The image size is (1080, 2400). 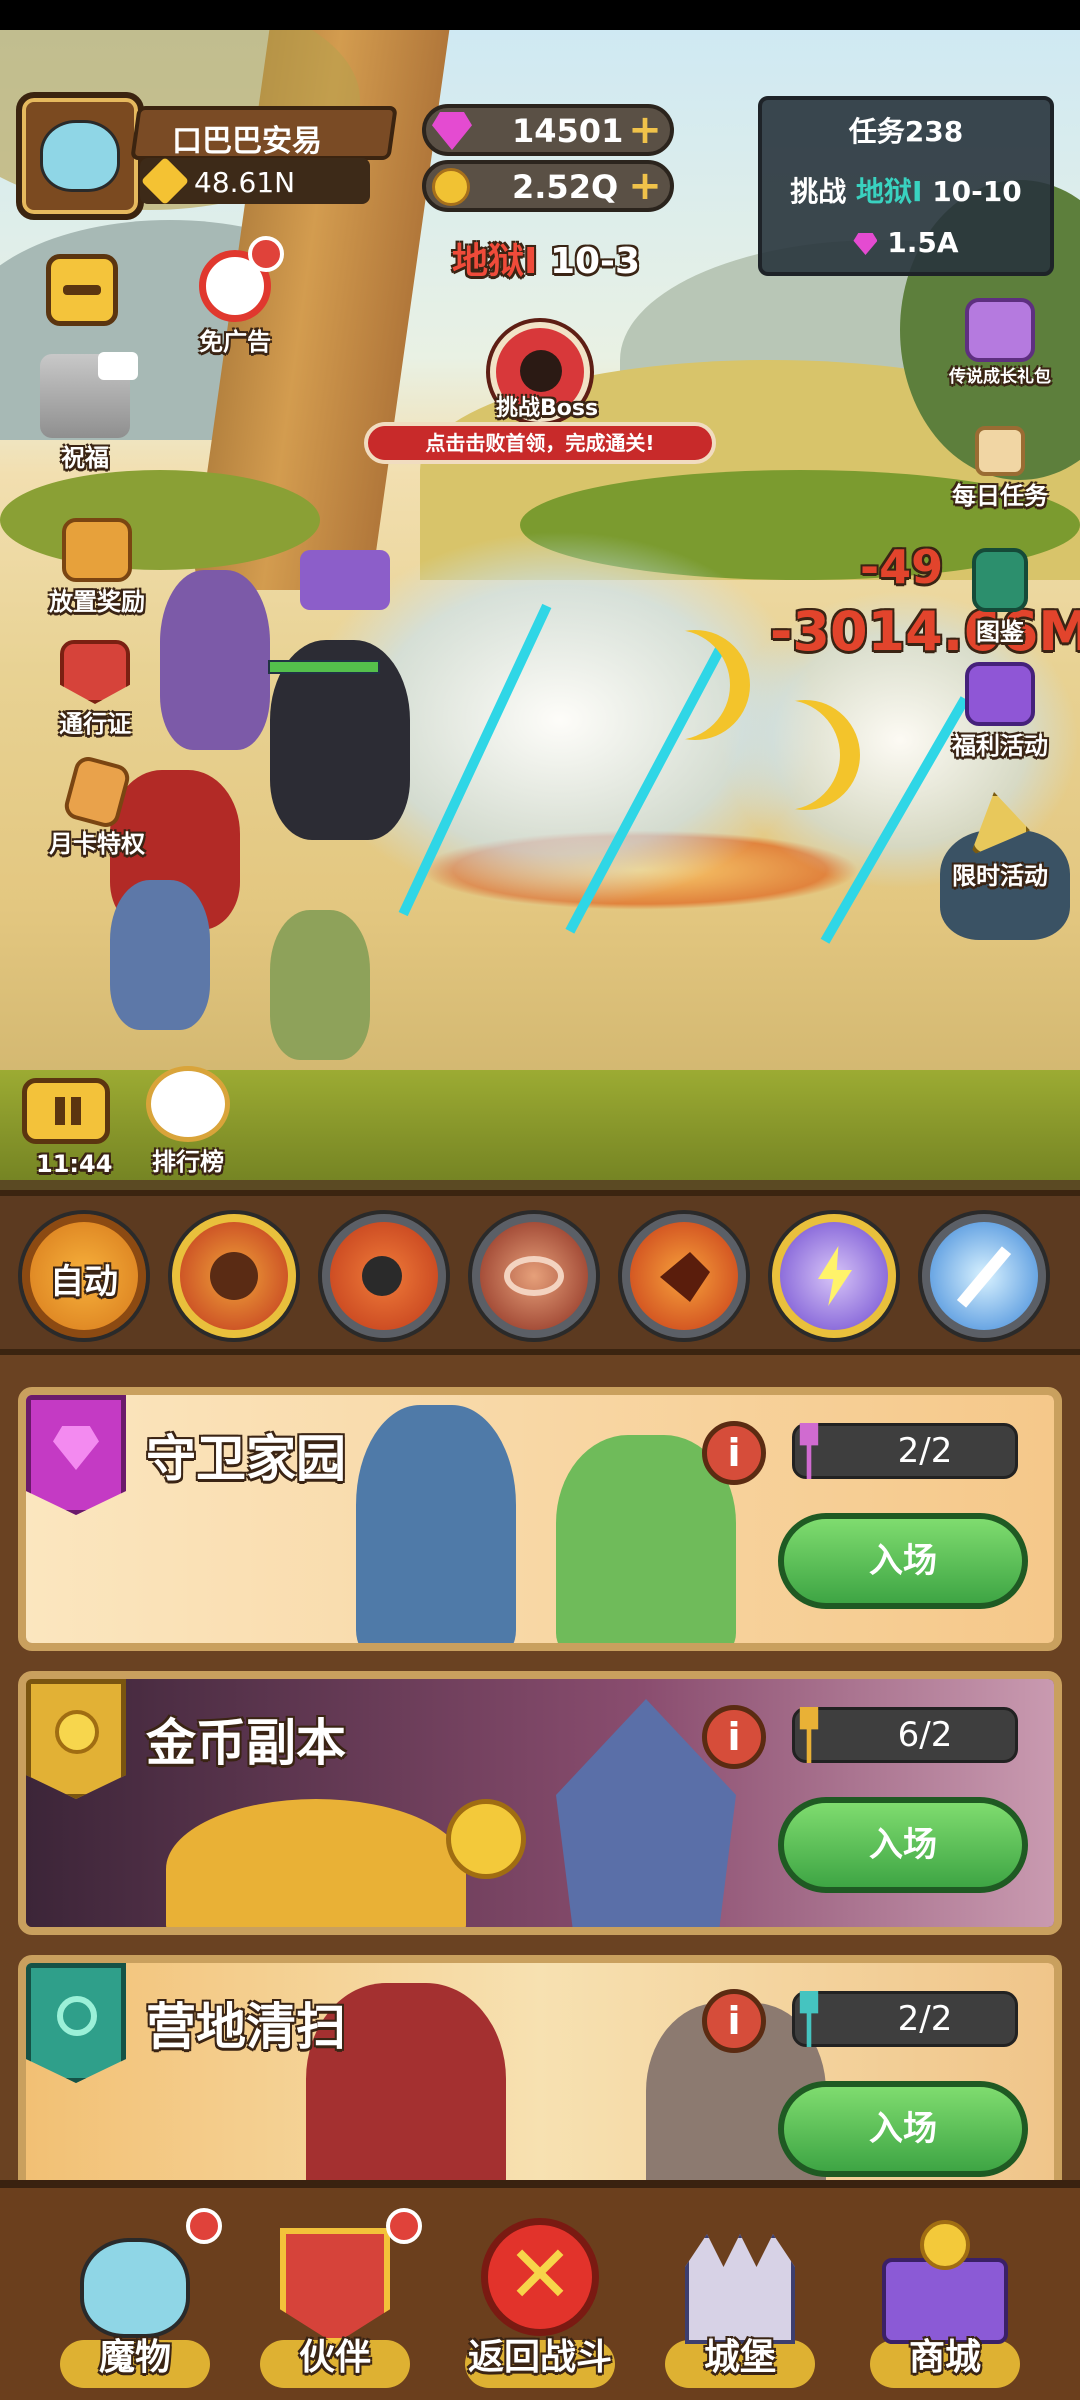 I want to click on gem-value: 14501, so click(x=568, y=131).